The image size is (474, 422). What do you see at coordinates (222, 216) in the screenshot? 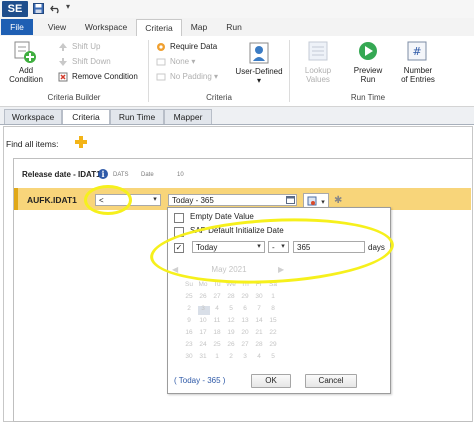
I see `empty-date-label: Empty Date Value` at bounding box center [222, 216].